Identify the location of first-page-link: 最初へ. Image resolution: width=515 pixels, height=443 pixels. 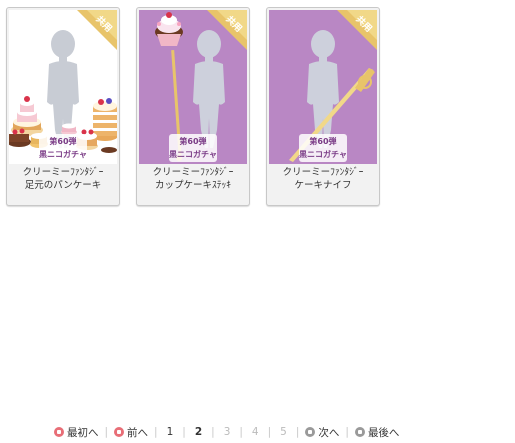
(76, 432).